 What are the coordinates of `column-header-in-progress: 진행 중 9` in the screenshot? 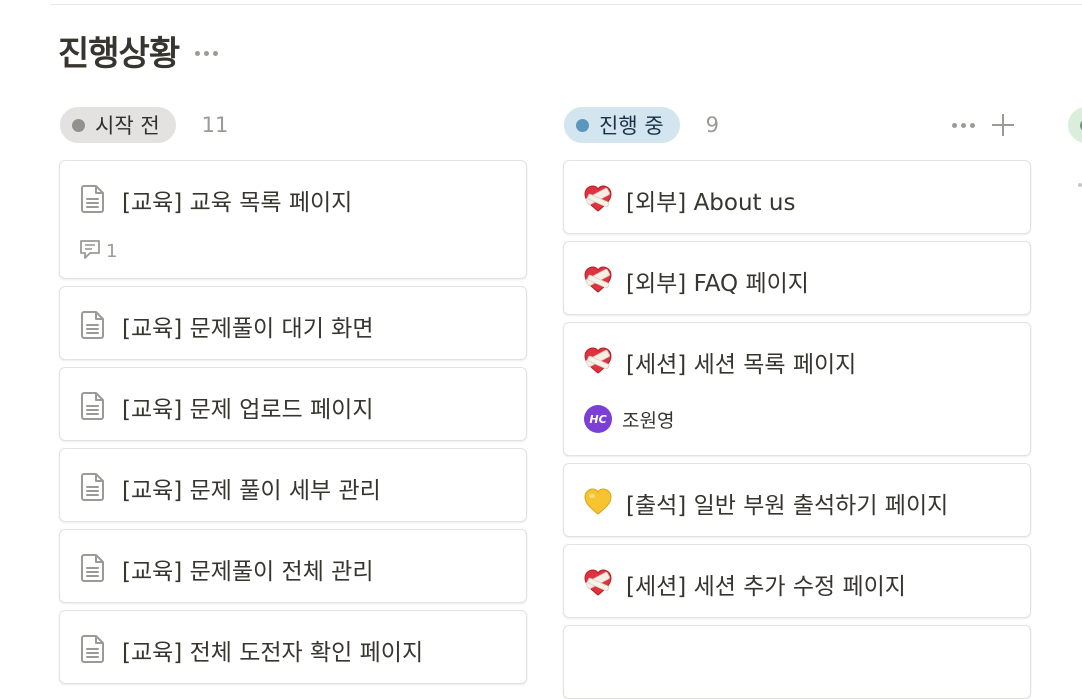 It's located at (641, 125).